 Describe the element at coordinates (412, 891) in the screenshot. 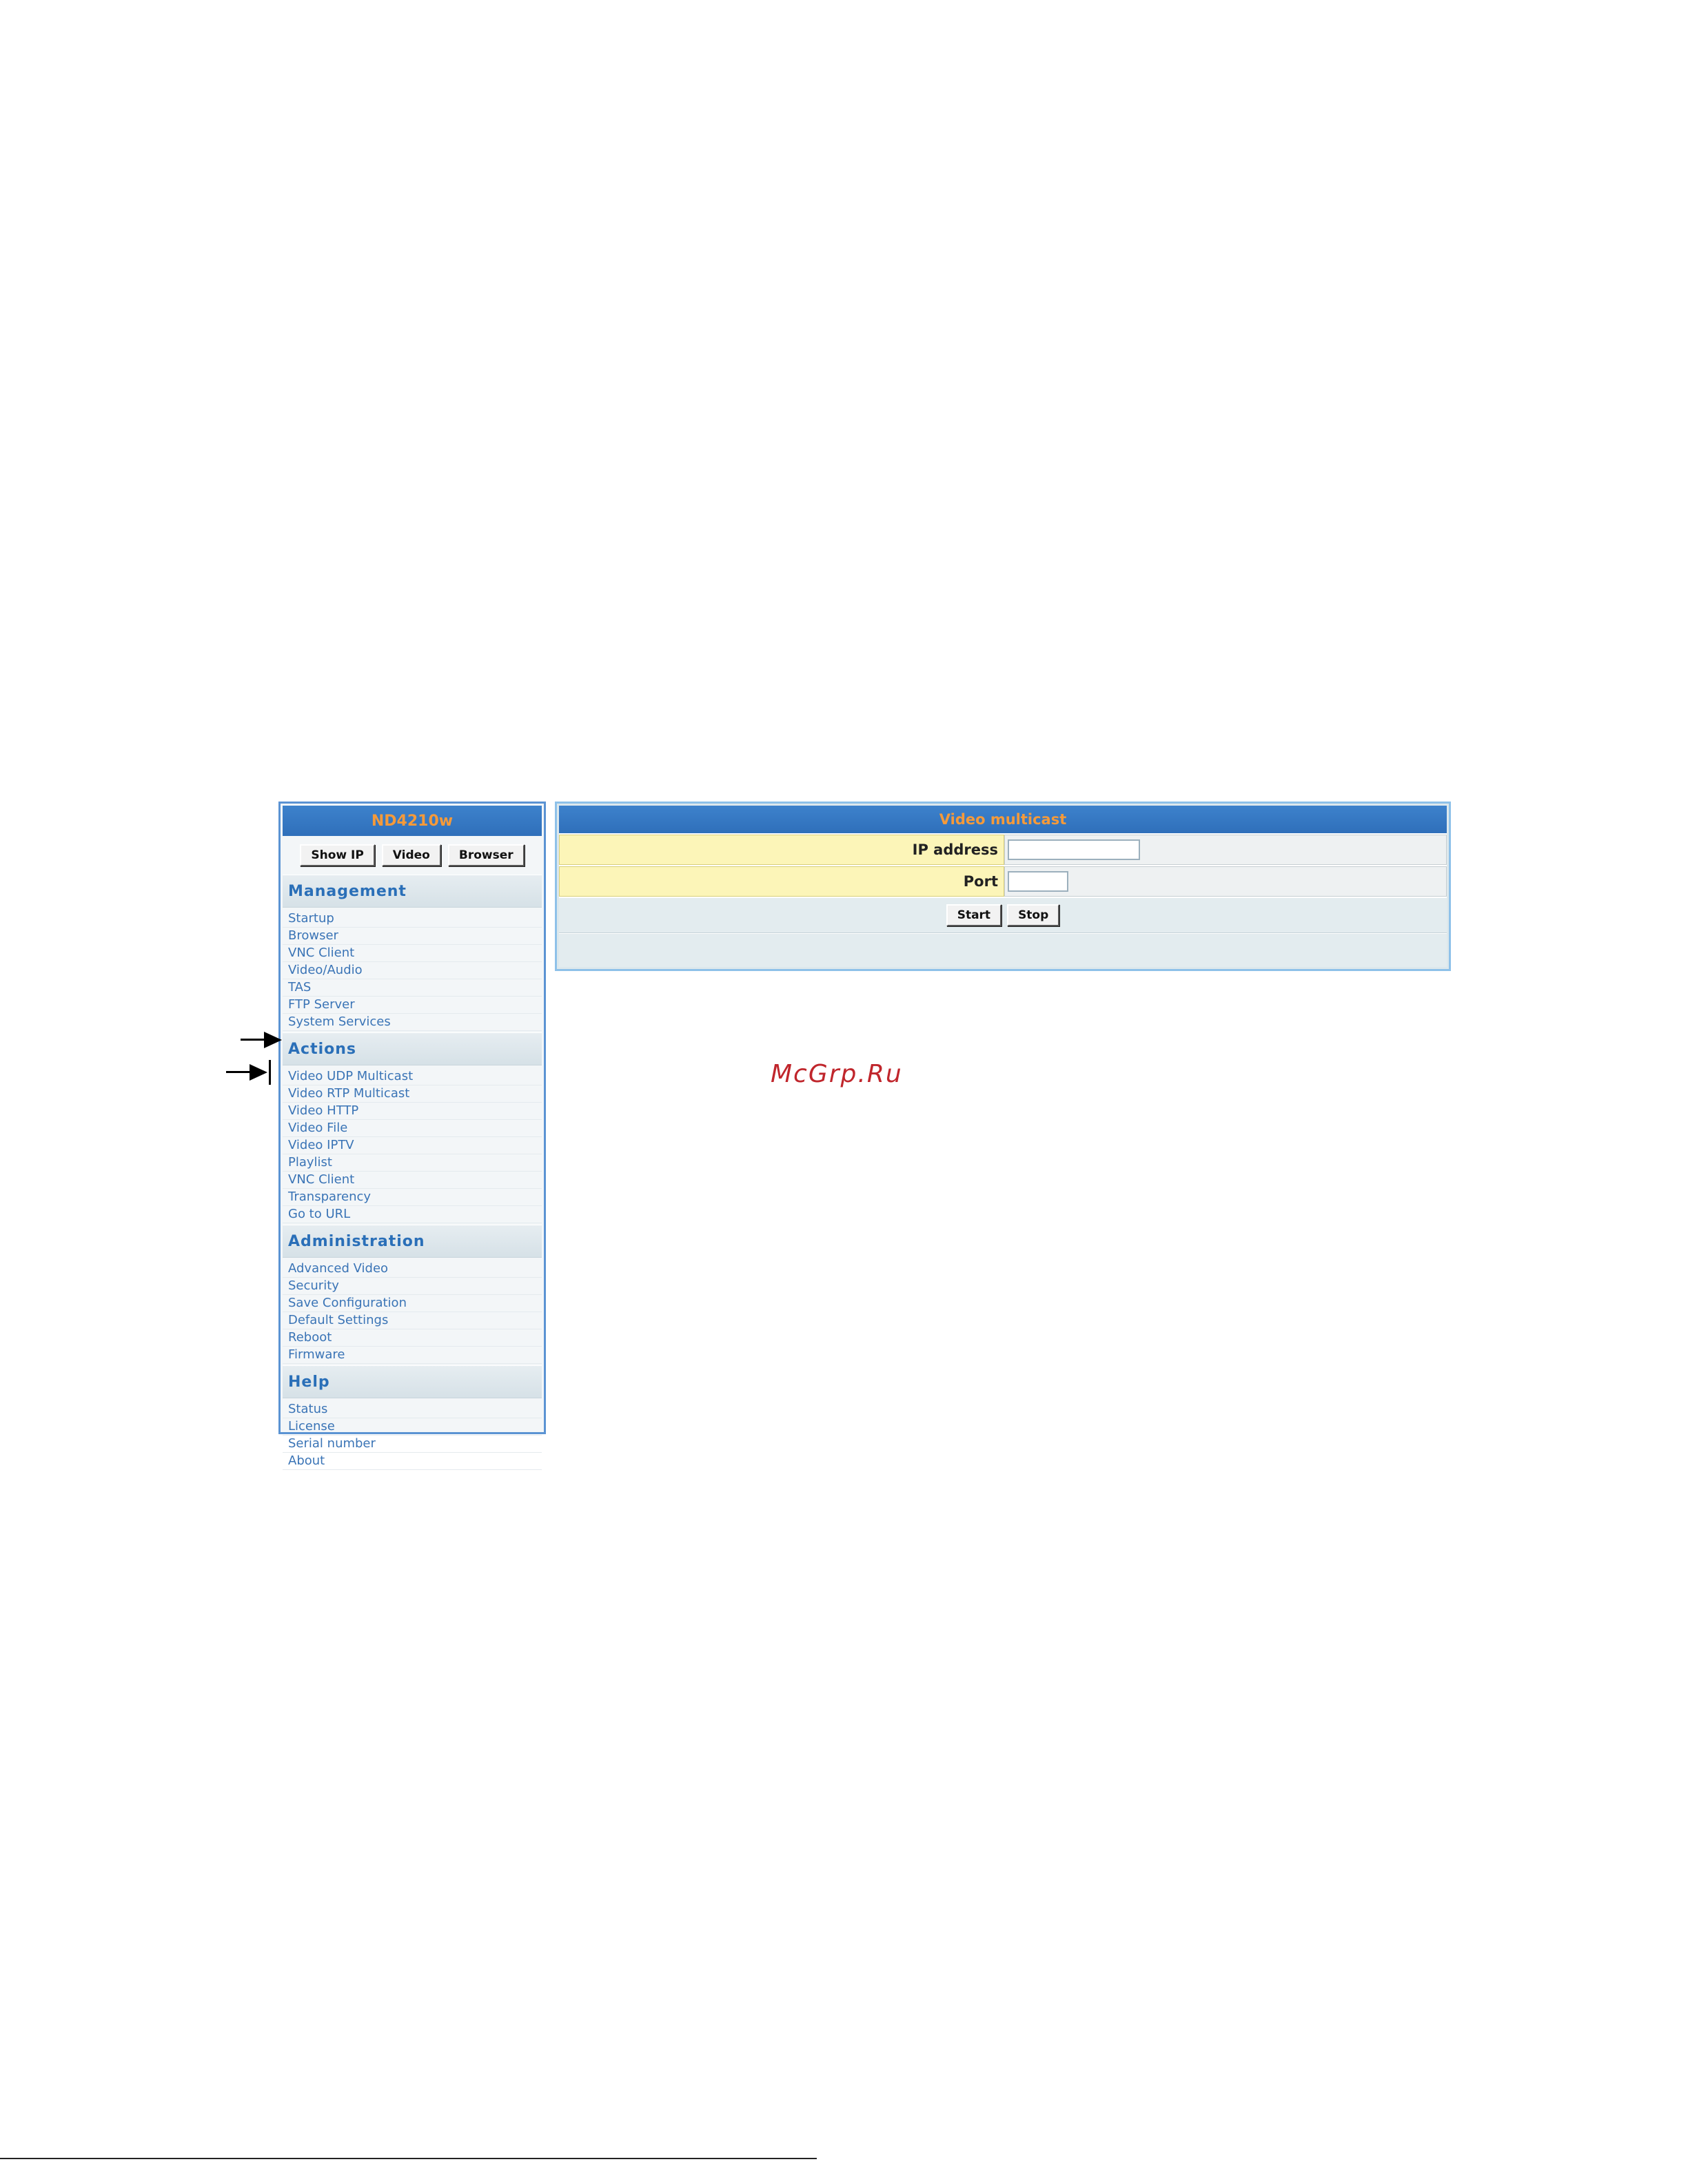

I see `section-management: Management` at that location.